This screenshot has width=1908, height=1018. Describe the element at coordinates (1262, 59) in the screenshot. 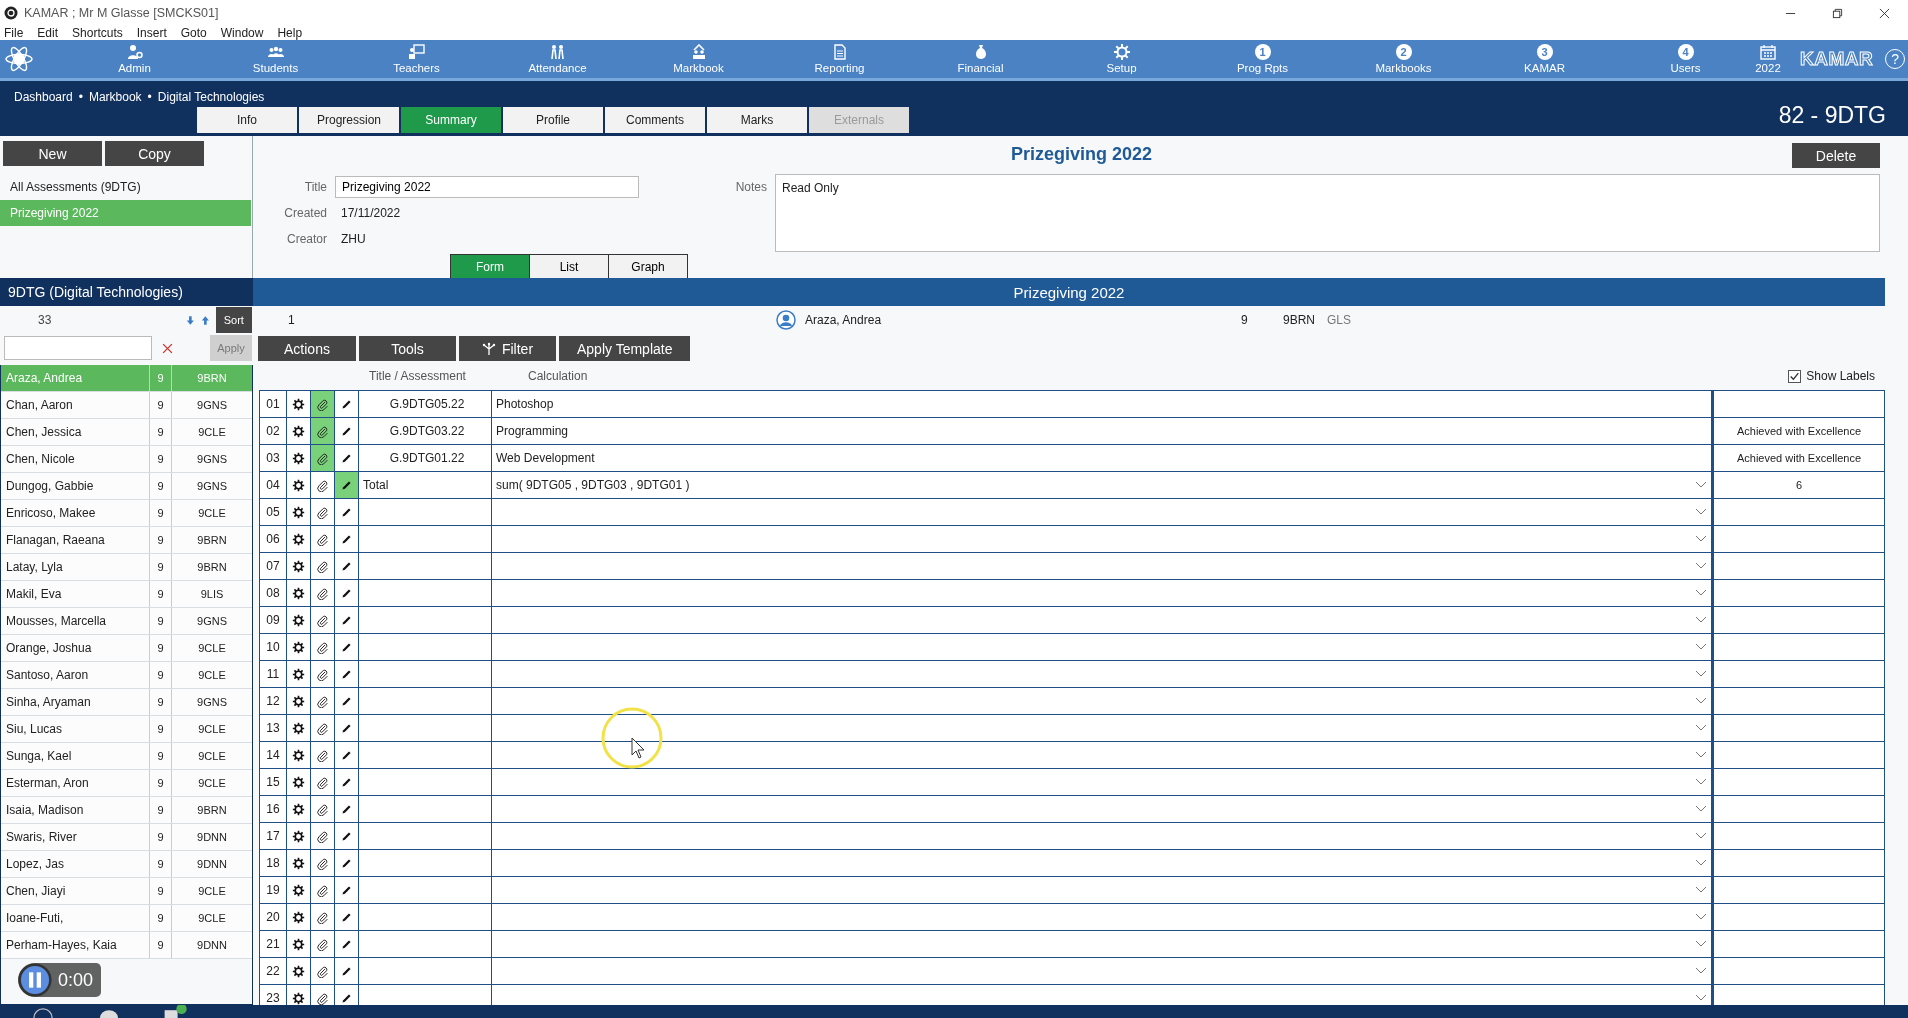

I see `nav-button: 1 Prog Rpts` at that location.